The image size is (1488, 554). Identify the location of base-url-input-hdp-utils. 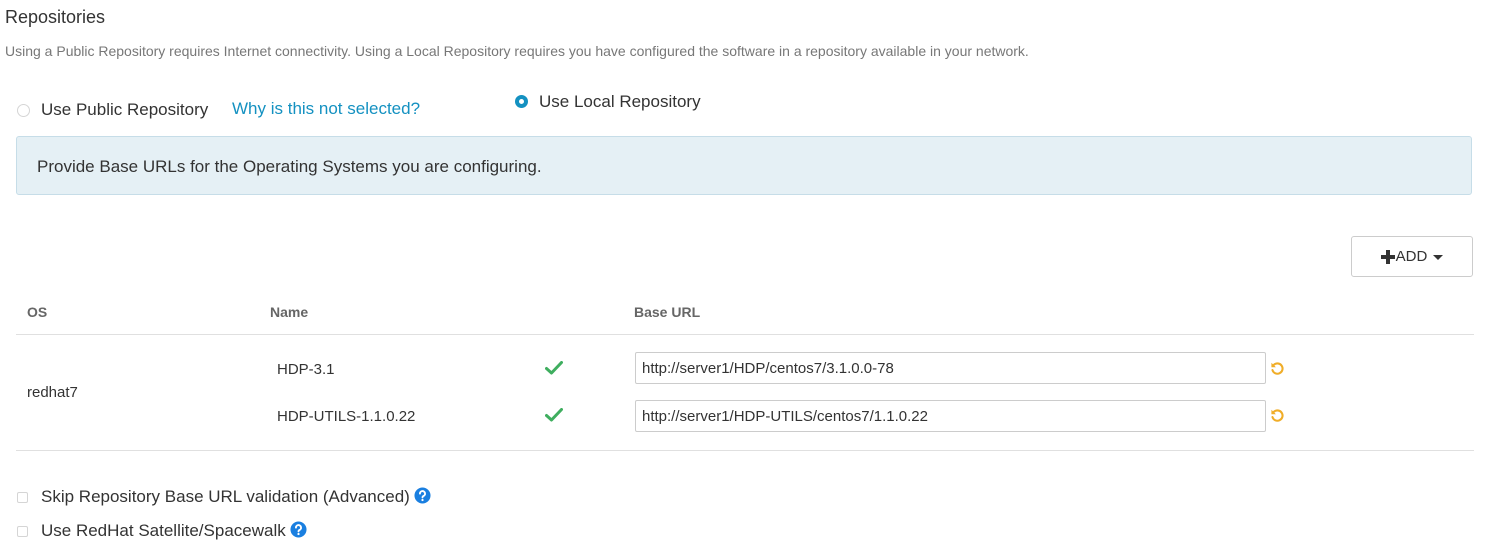
(950, 416).